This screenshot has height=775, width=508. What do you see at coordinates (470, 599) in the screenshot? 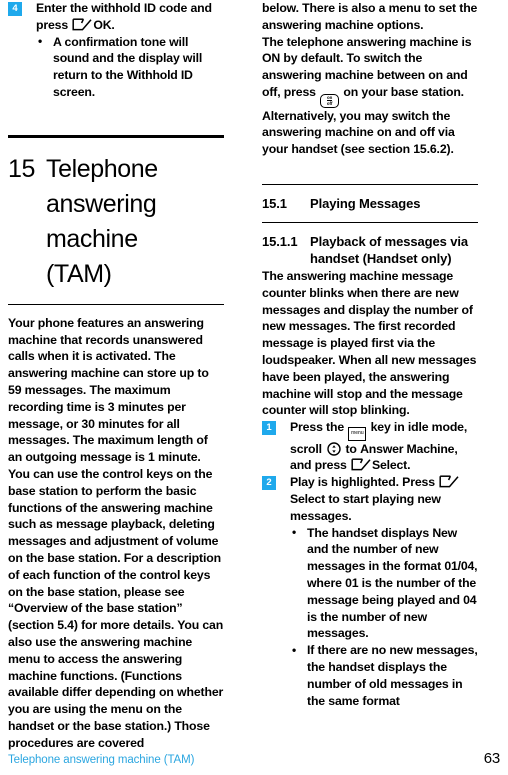
I see `bullet1-bold-04: 04` at bounding box center [470, 599].